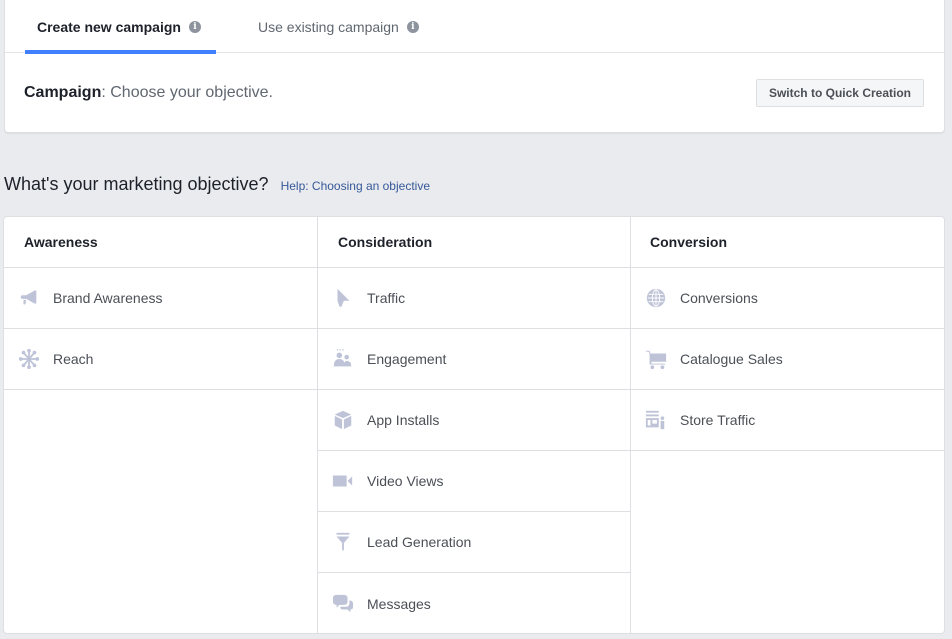  I want to click on objective-label: Engagement, so click(407, 359).